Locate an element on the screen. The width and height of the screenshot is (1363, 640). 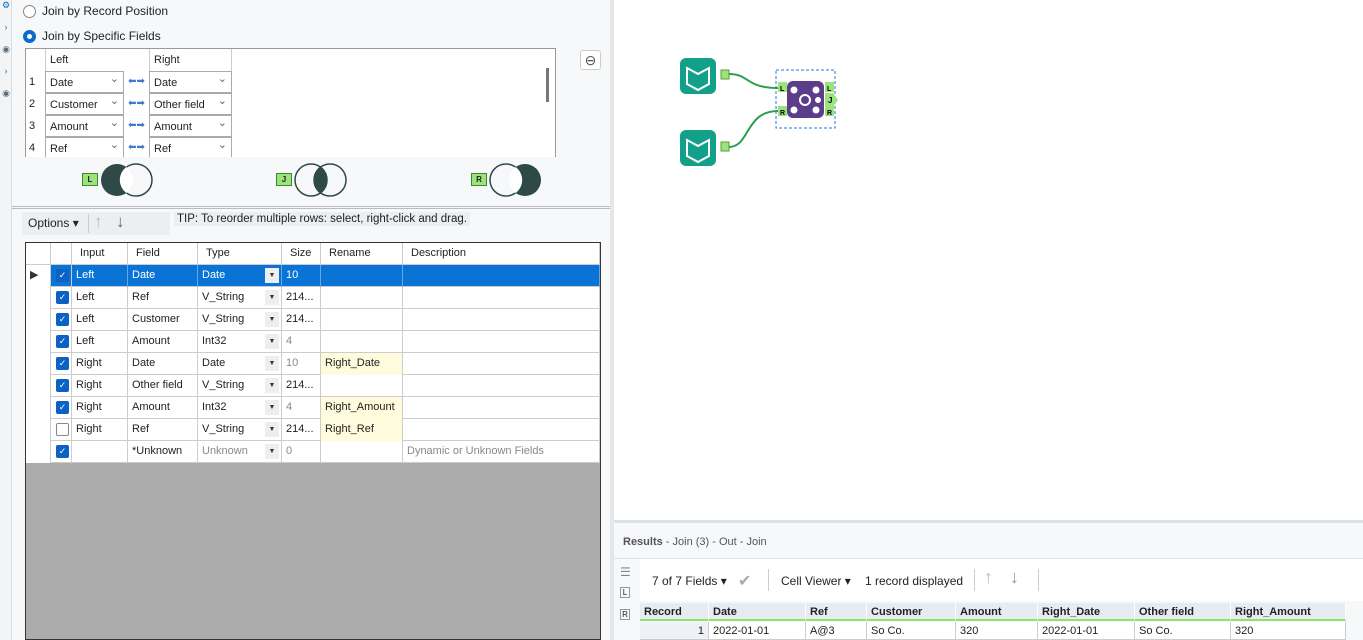
left-anchor-icon: L is located at coordinates (625, 592).